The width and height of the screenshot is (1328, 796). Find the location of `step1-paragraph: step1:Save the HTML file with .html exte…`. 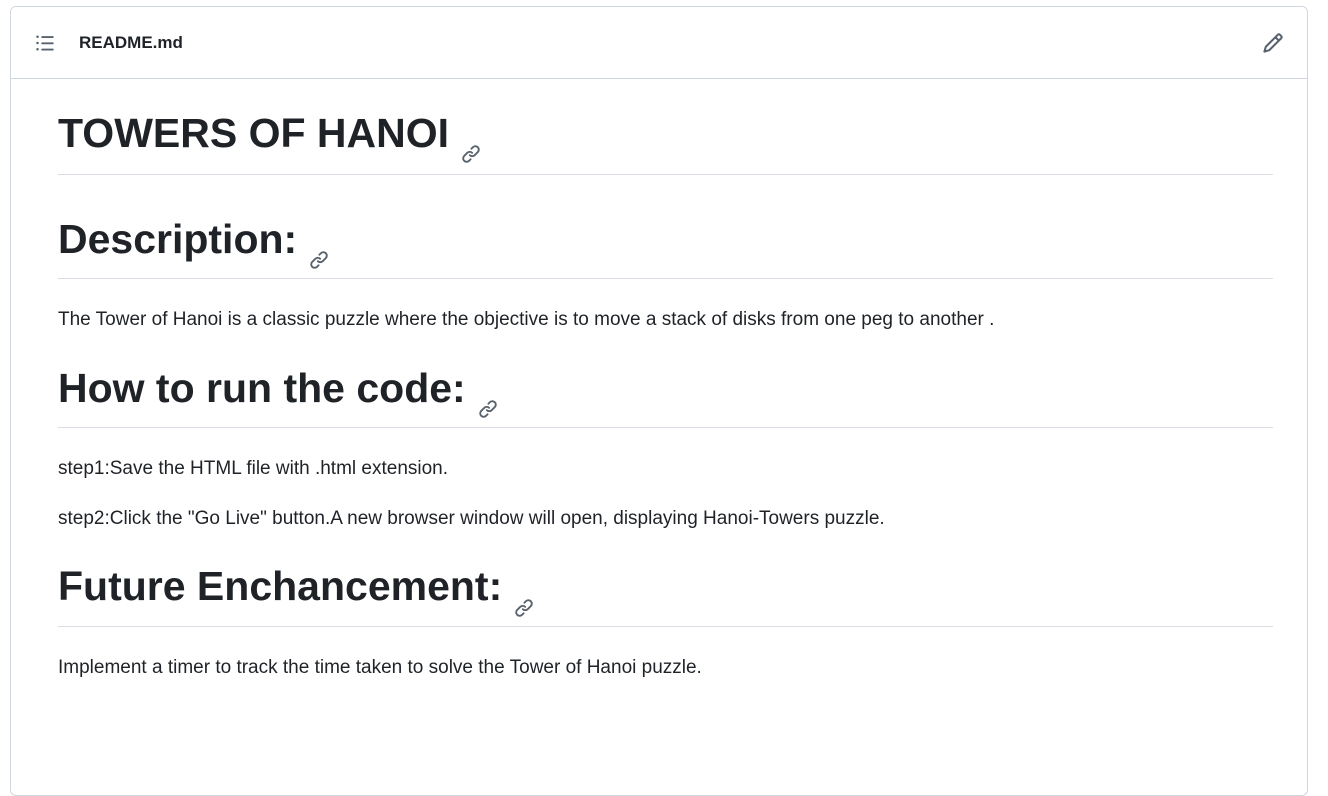

step1-paragraph: step1:Save the HTML file with .html exte… is located at coordinates (253, 469).